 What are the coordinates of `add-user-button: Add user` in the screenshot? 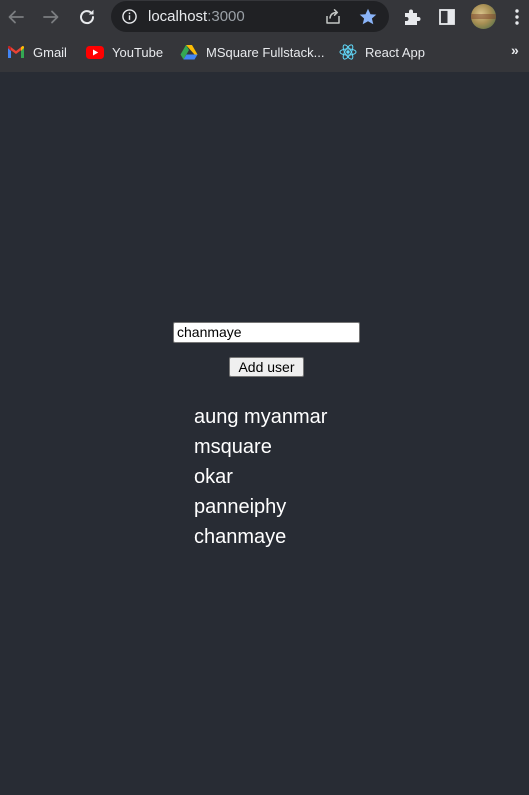 It's located at (266, 367).